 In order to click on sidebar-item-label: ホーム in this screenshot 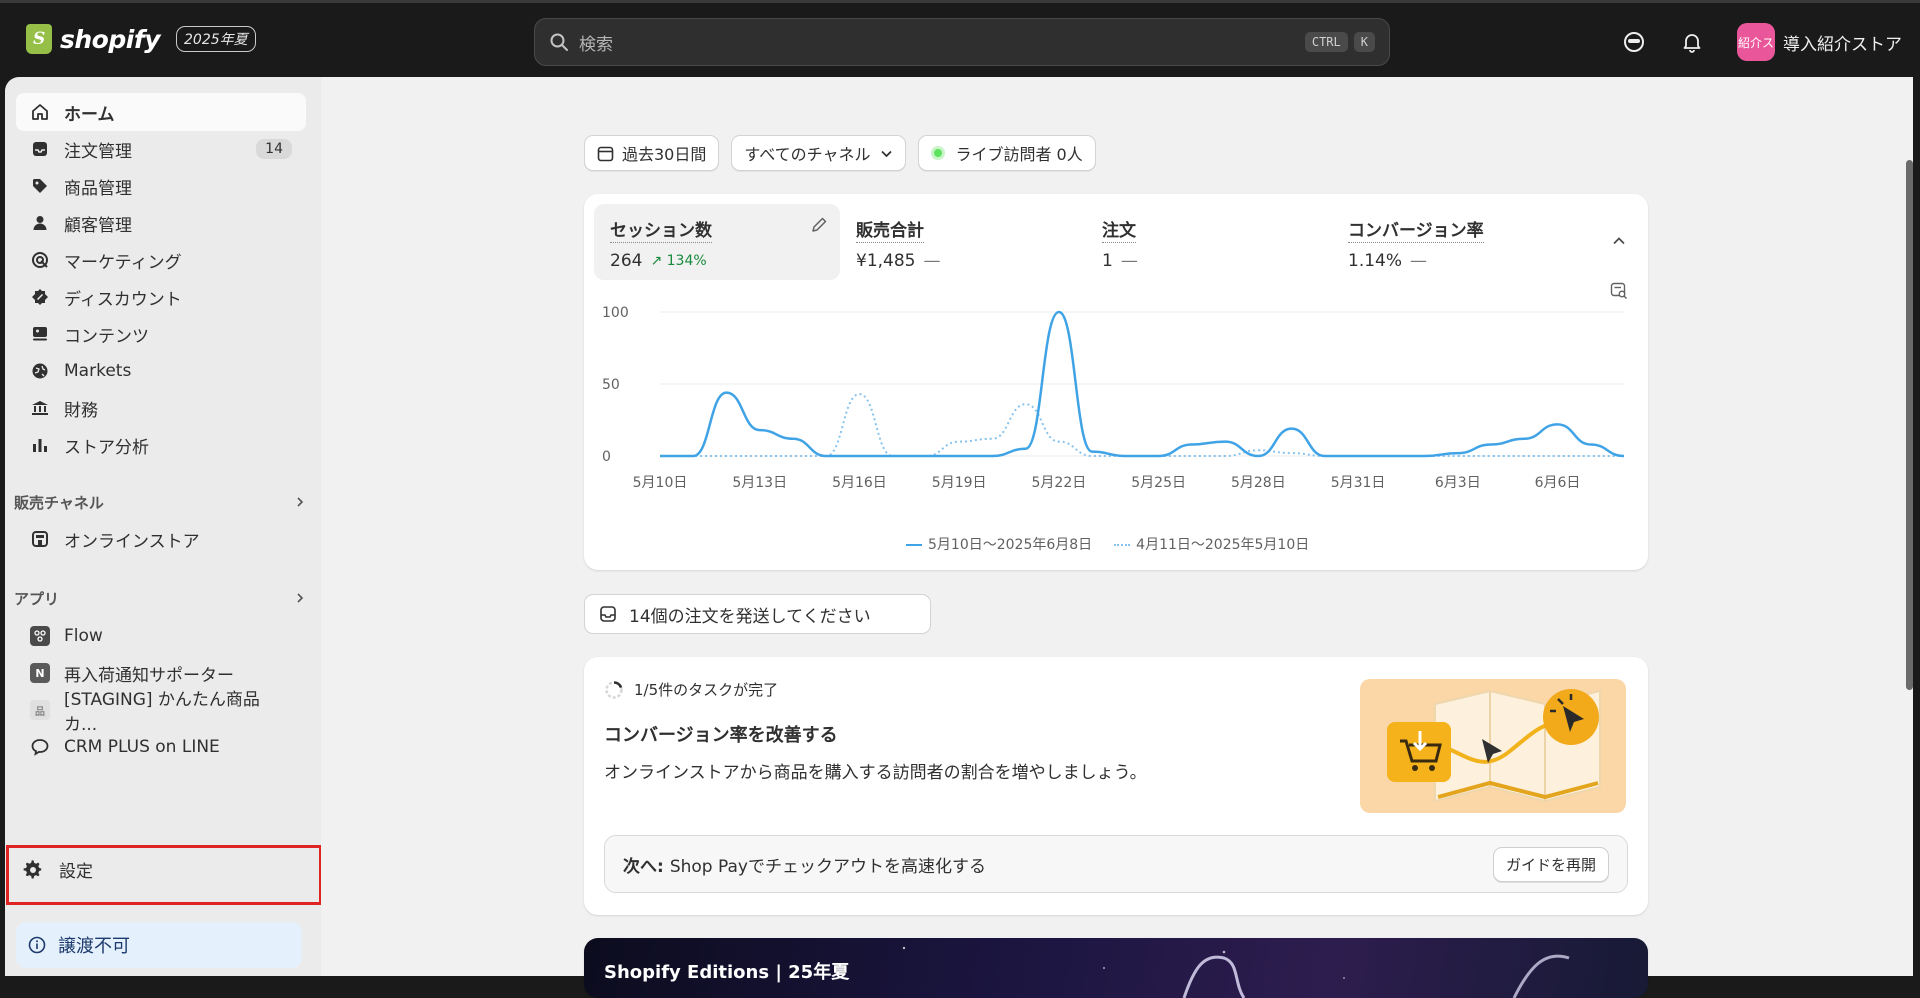, I will do `click(89, 114)`.